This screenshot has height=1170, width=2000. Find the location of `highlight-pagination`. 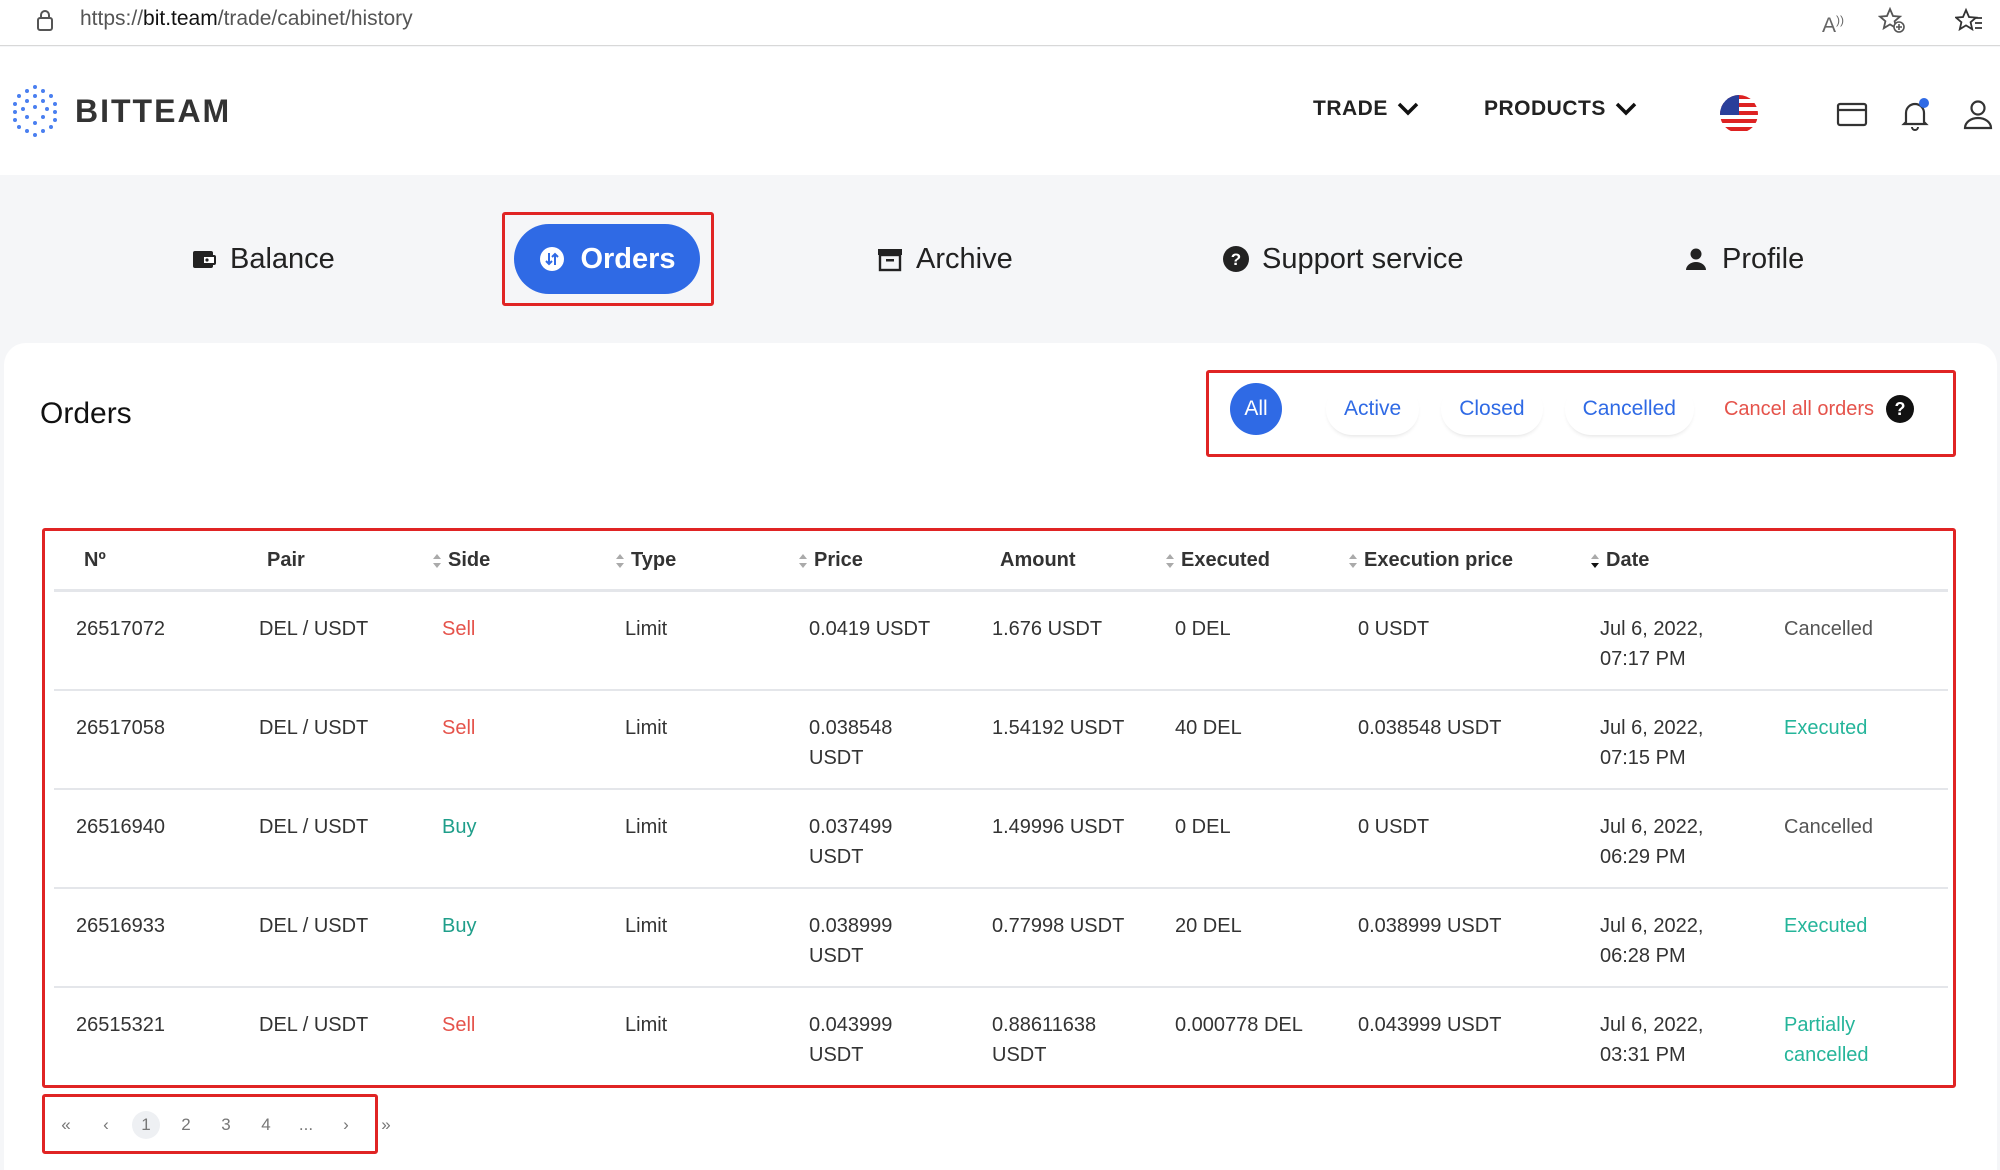

highlight-pagination is located at coordinates (210, 1124).